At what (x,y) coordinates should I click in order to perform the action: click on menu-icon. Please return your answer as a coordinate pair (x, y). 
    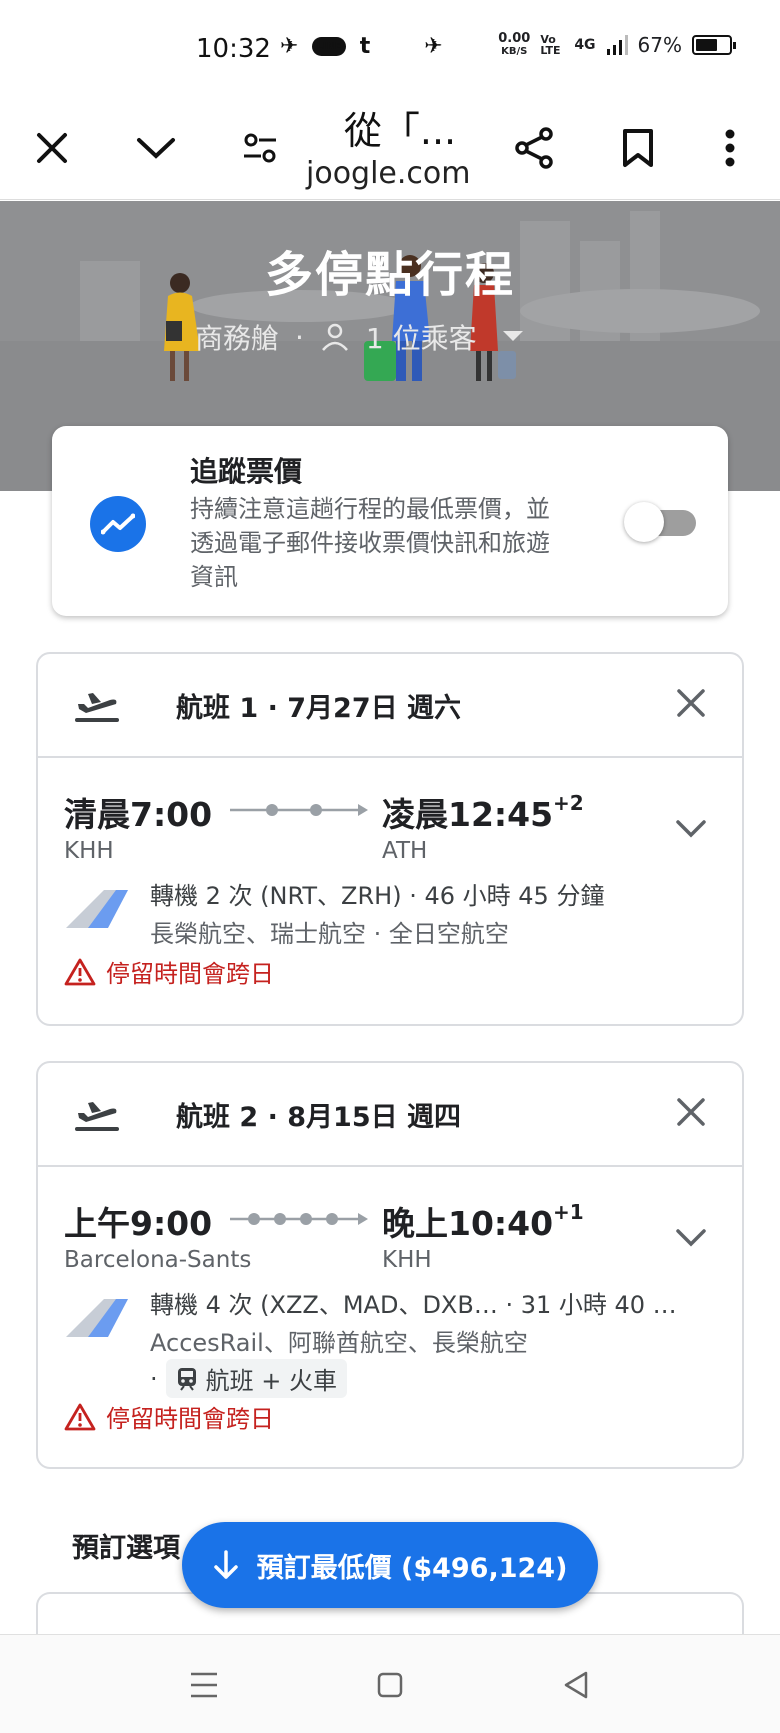
    Looking at the image, I should click on (204, 1685).